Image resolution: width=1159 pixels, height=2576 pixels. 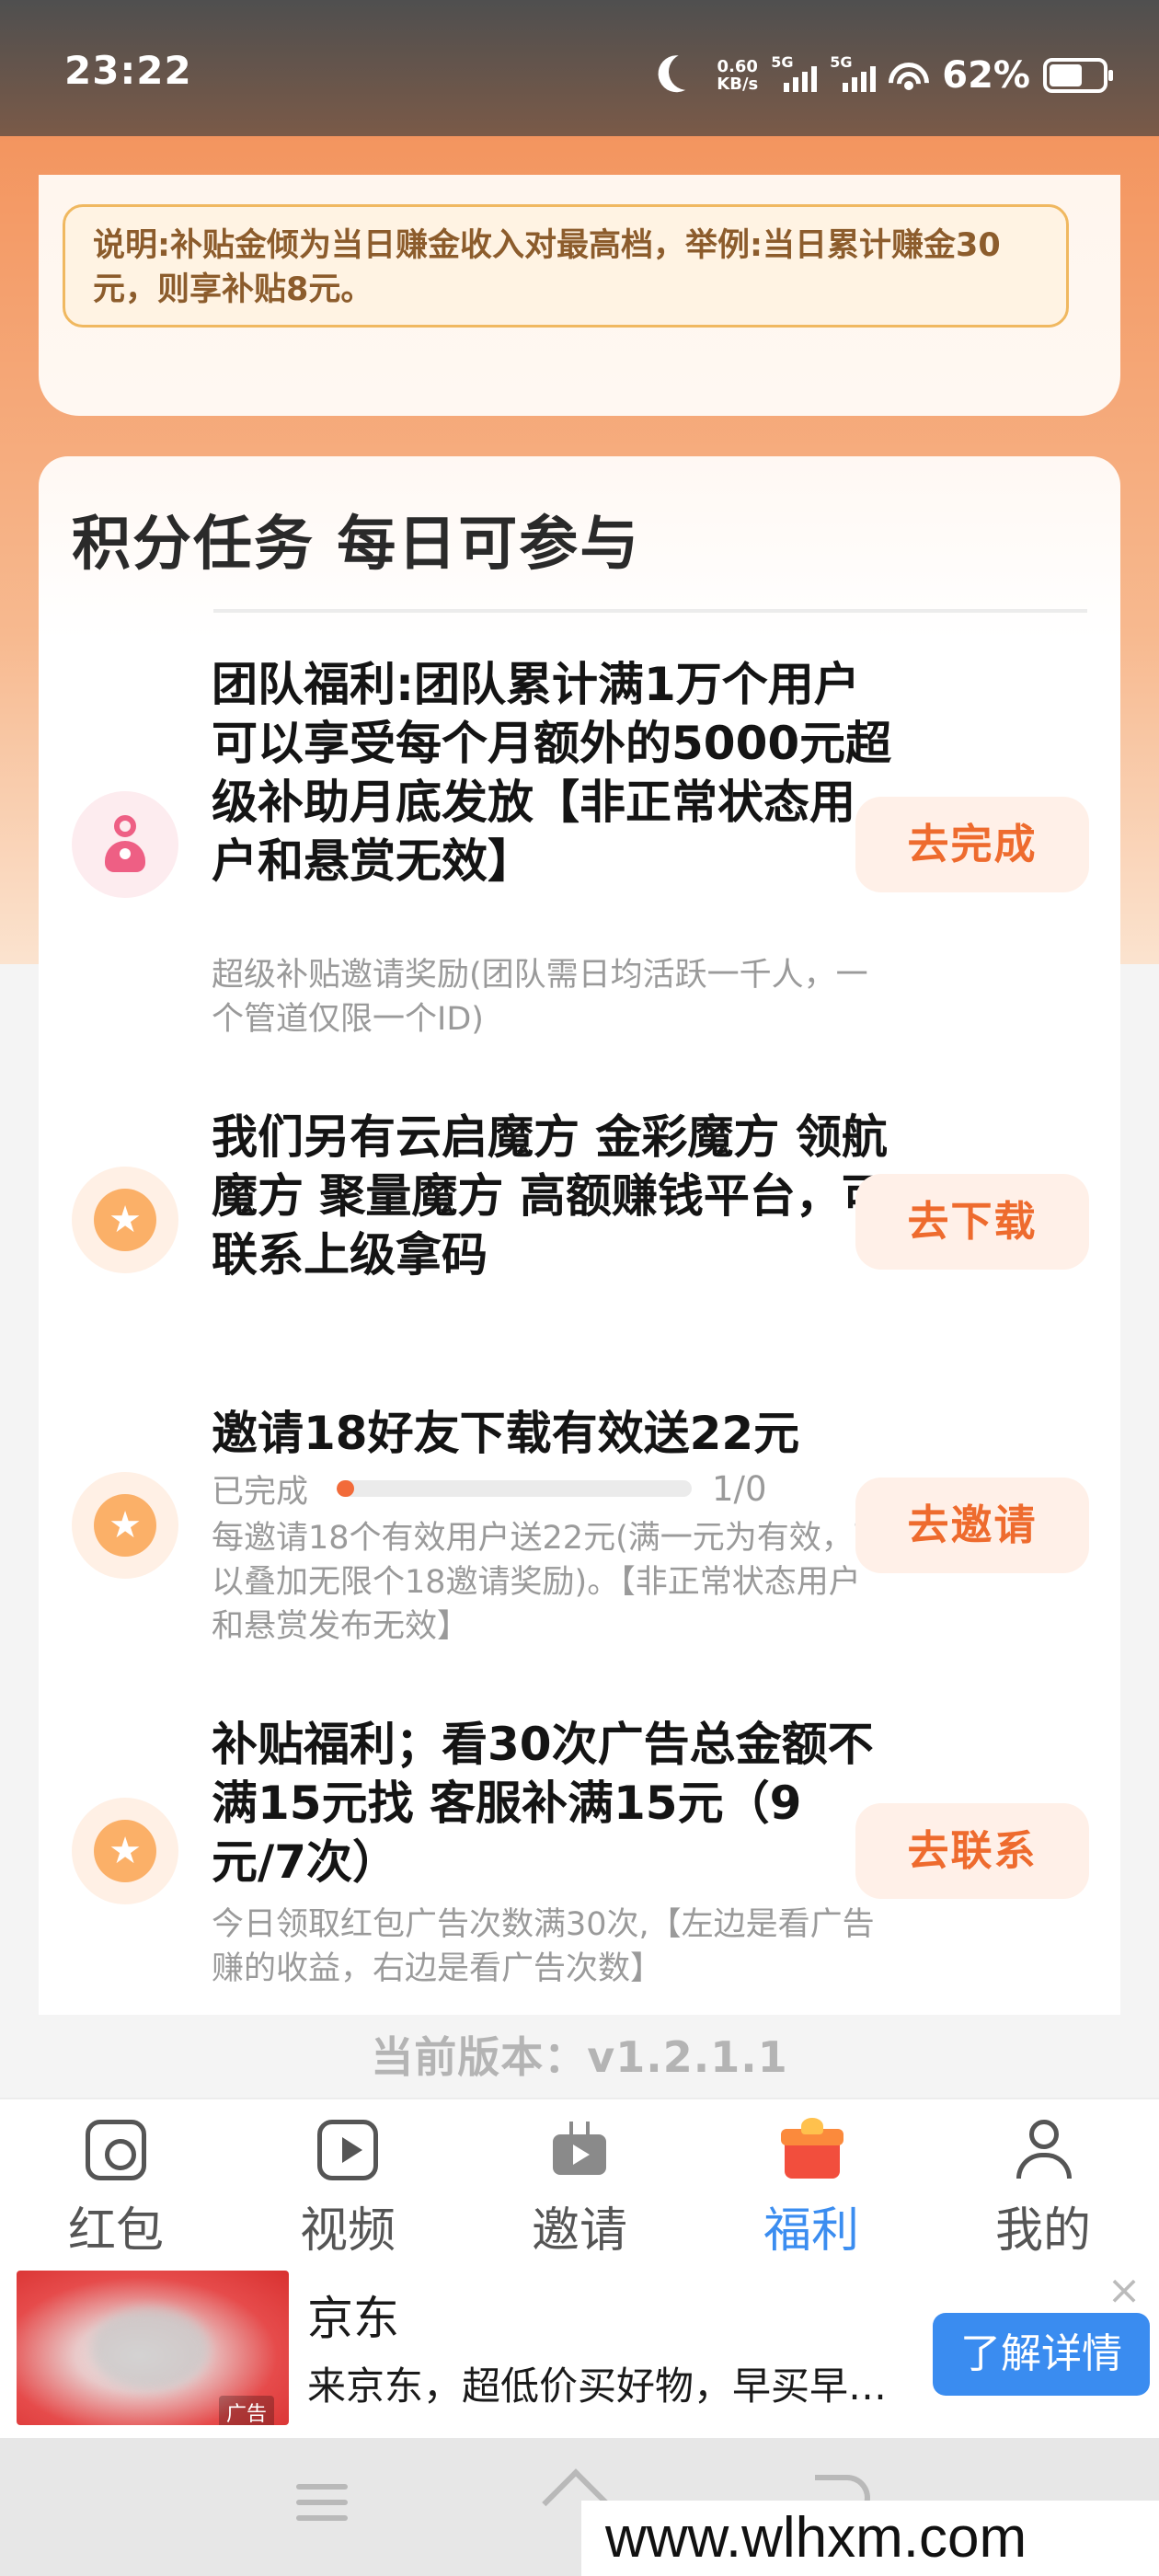 I want to click on subsidy-notice: 说明:补贴金倾为当日赚金收入对最高档，举例:当日累计赚金30元，则享补贴8元。, so click(x=566, y=266).